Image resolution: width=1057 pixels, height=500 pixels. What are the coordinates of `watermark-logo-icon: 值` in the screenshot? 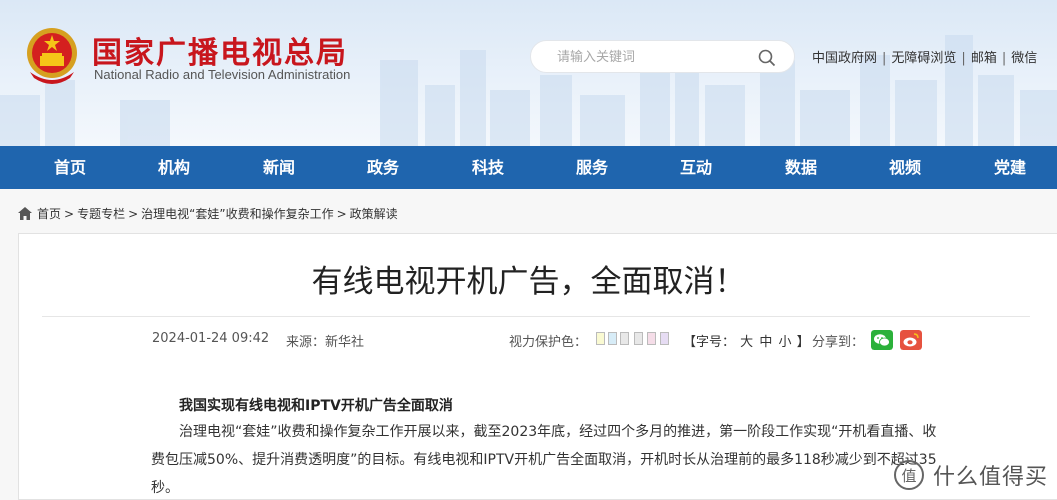 It's located at (909, 475).